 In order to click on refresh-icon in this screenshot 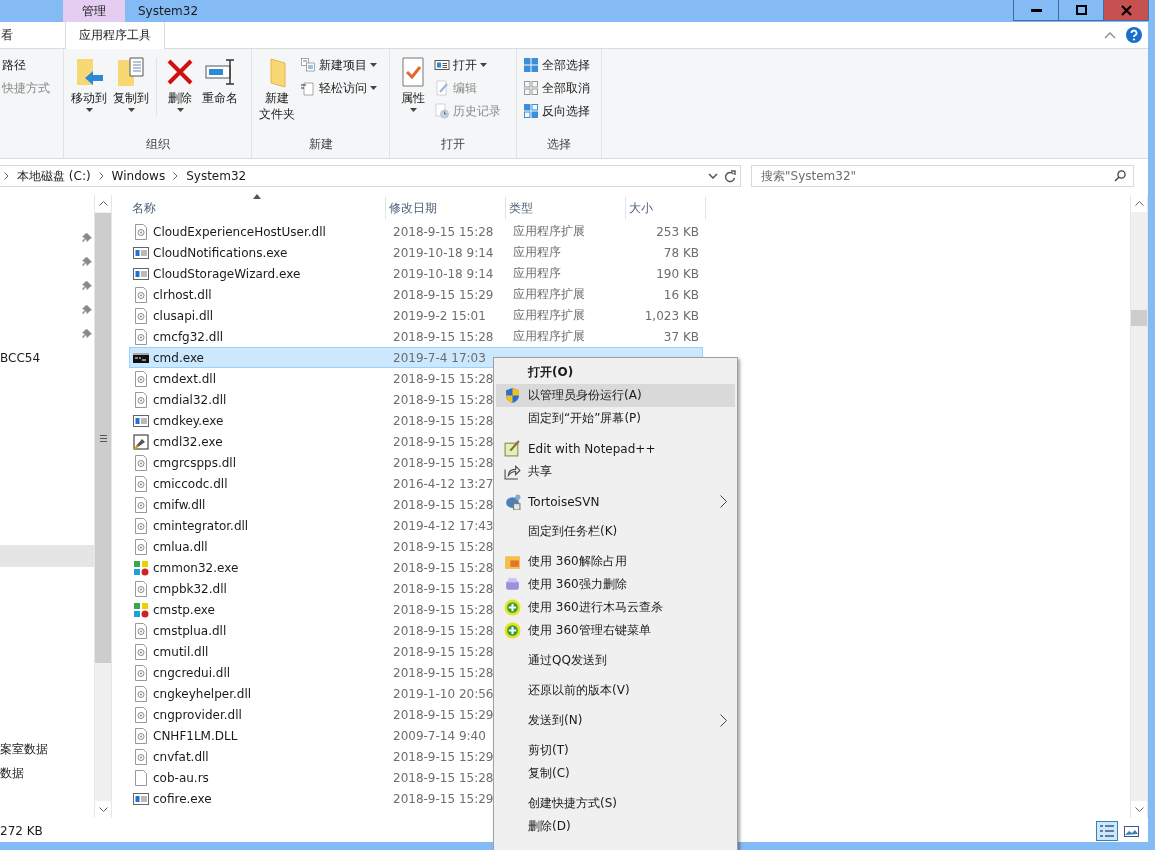, I will do `click(730, 176)`.